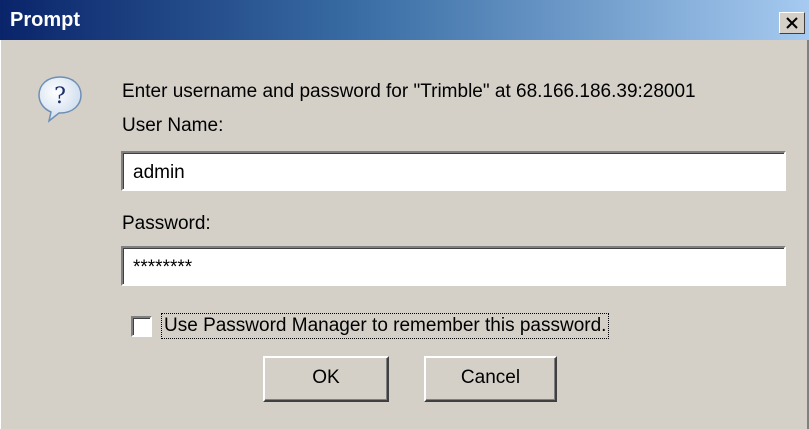 This screenshot has width=809, height=429. What do you see at coordinates (453, 266) in the screenshot?
I see `password-field: ********` at bounding box center [453, 266].